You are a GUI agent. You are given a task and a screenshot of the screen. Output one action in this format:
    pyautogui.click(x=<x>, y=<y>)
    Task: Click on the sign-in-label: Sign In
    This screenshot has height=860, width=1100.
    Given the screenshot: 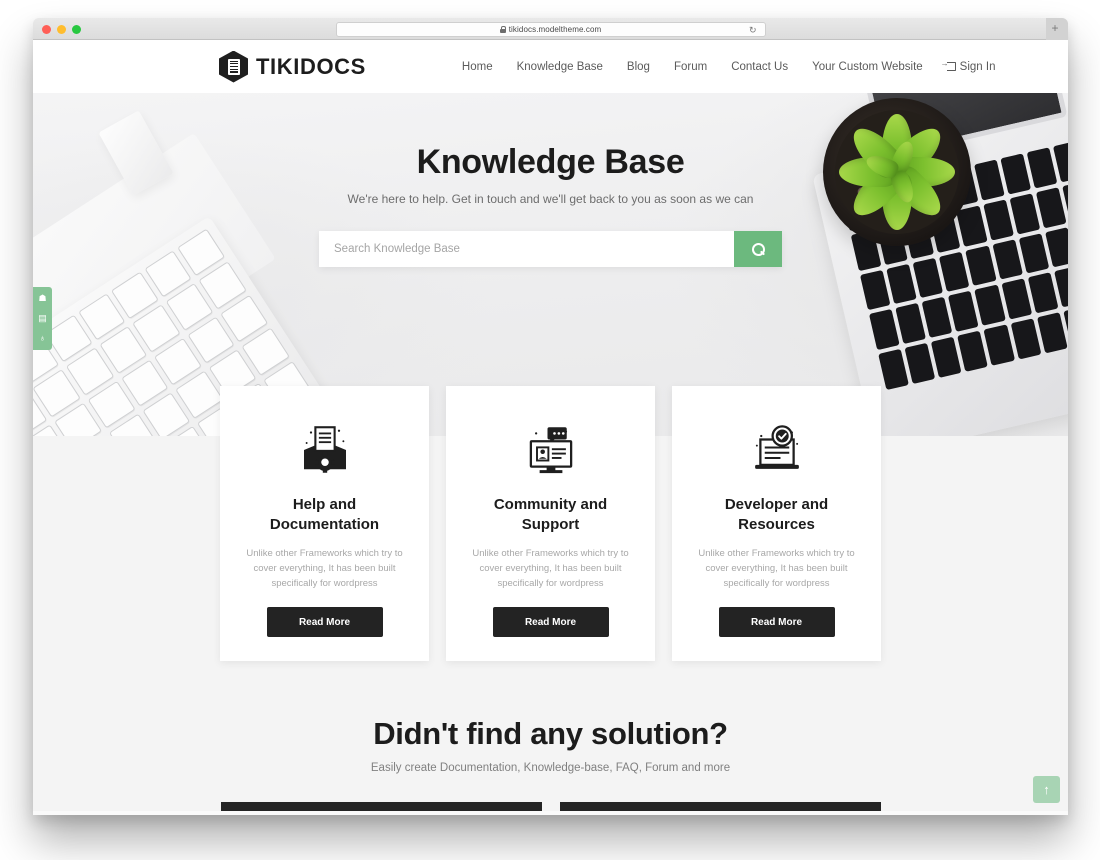 What is the action you would take?
    pyautogui.click(x=977, y=66)
    